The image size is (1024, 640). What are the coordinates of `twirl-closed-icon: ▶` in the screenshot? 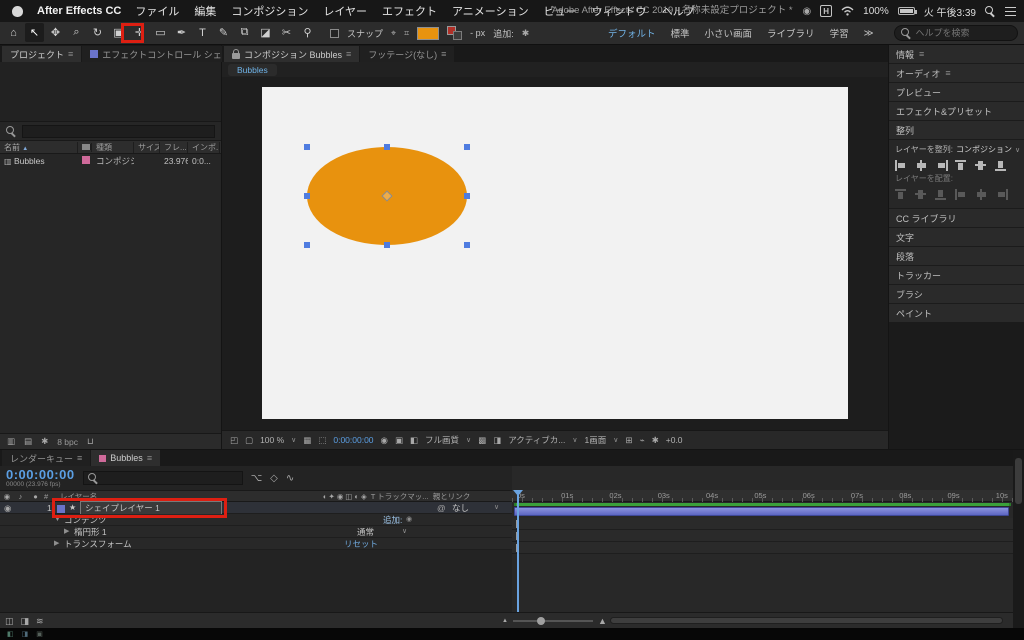 It's located at (56, 544).